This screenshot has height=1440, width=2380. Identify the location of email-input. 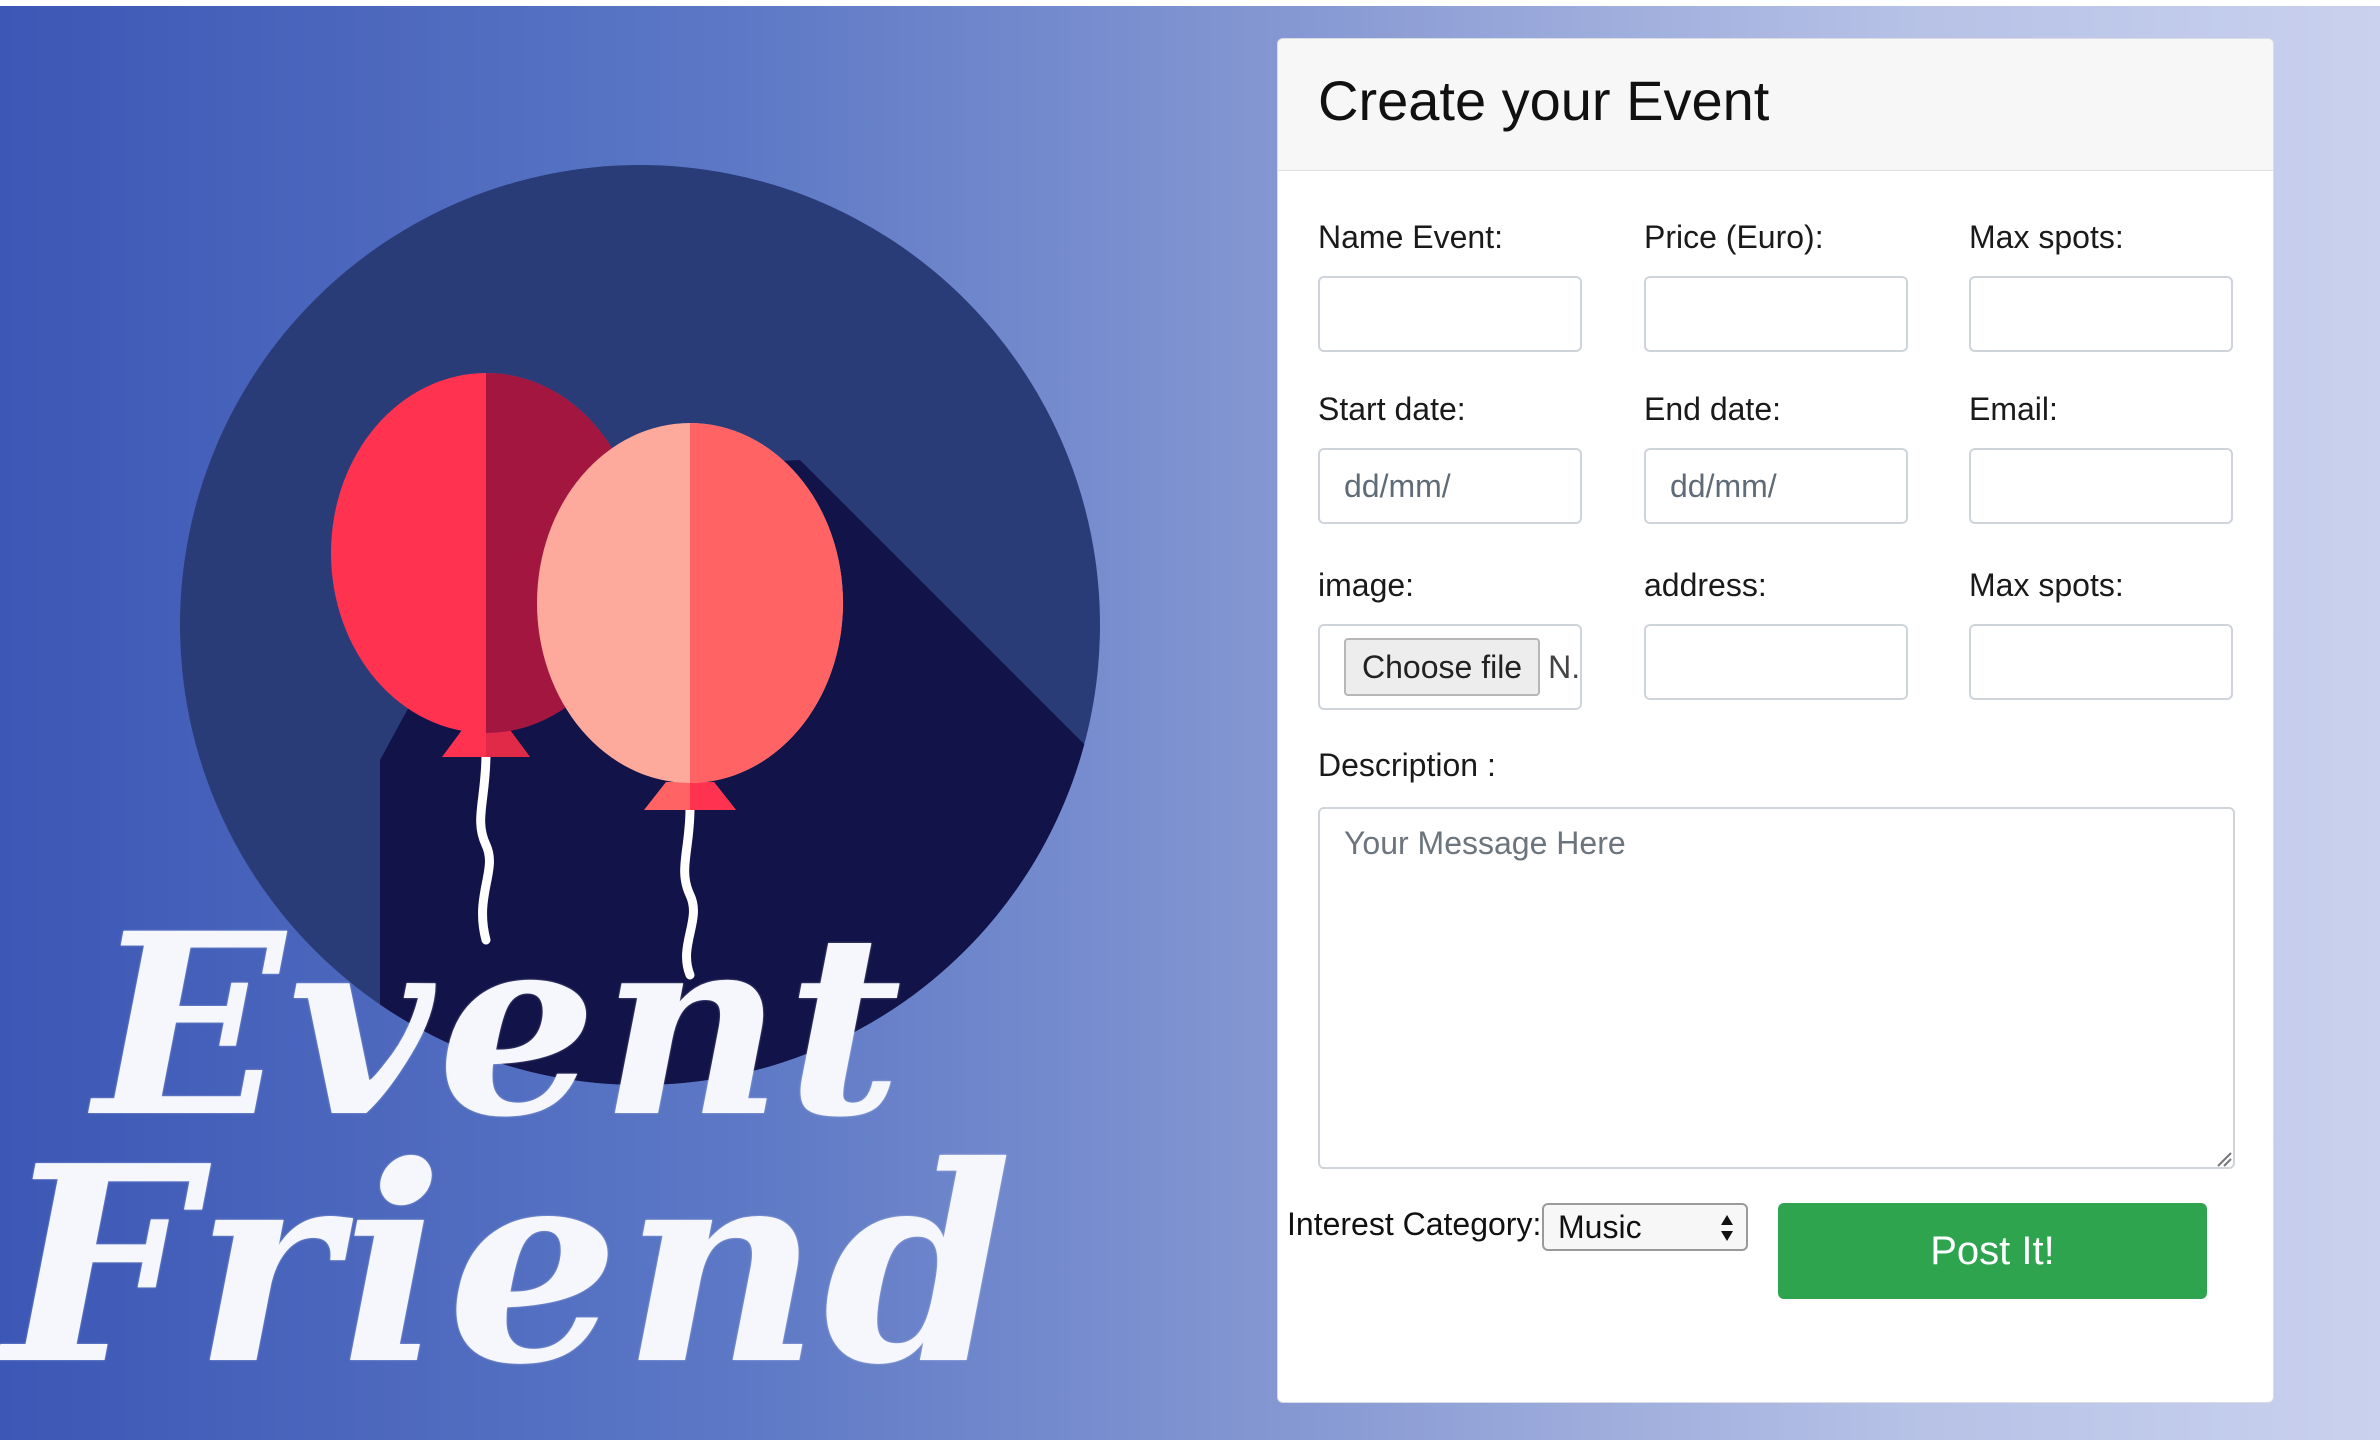
(2101, 486).